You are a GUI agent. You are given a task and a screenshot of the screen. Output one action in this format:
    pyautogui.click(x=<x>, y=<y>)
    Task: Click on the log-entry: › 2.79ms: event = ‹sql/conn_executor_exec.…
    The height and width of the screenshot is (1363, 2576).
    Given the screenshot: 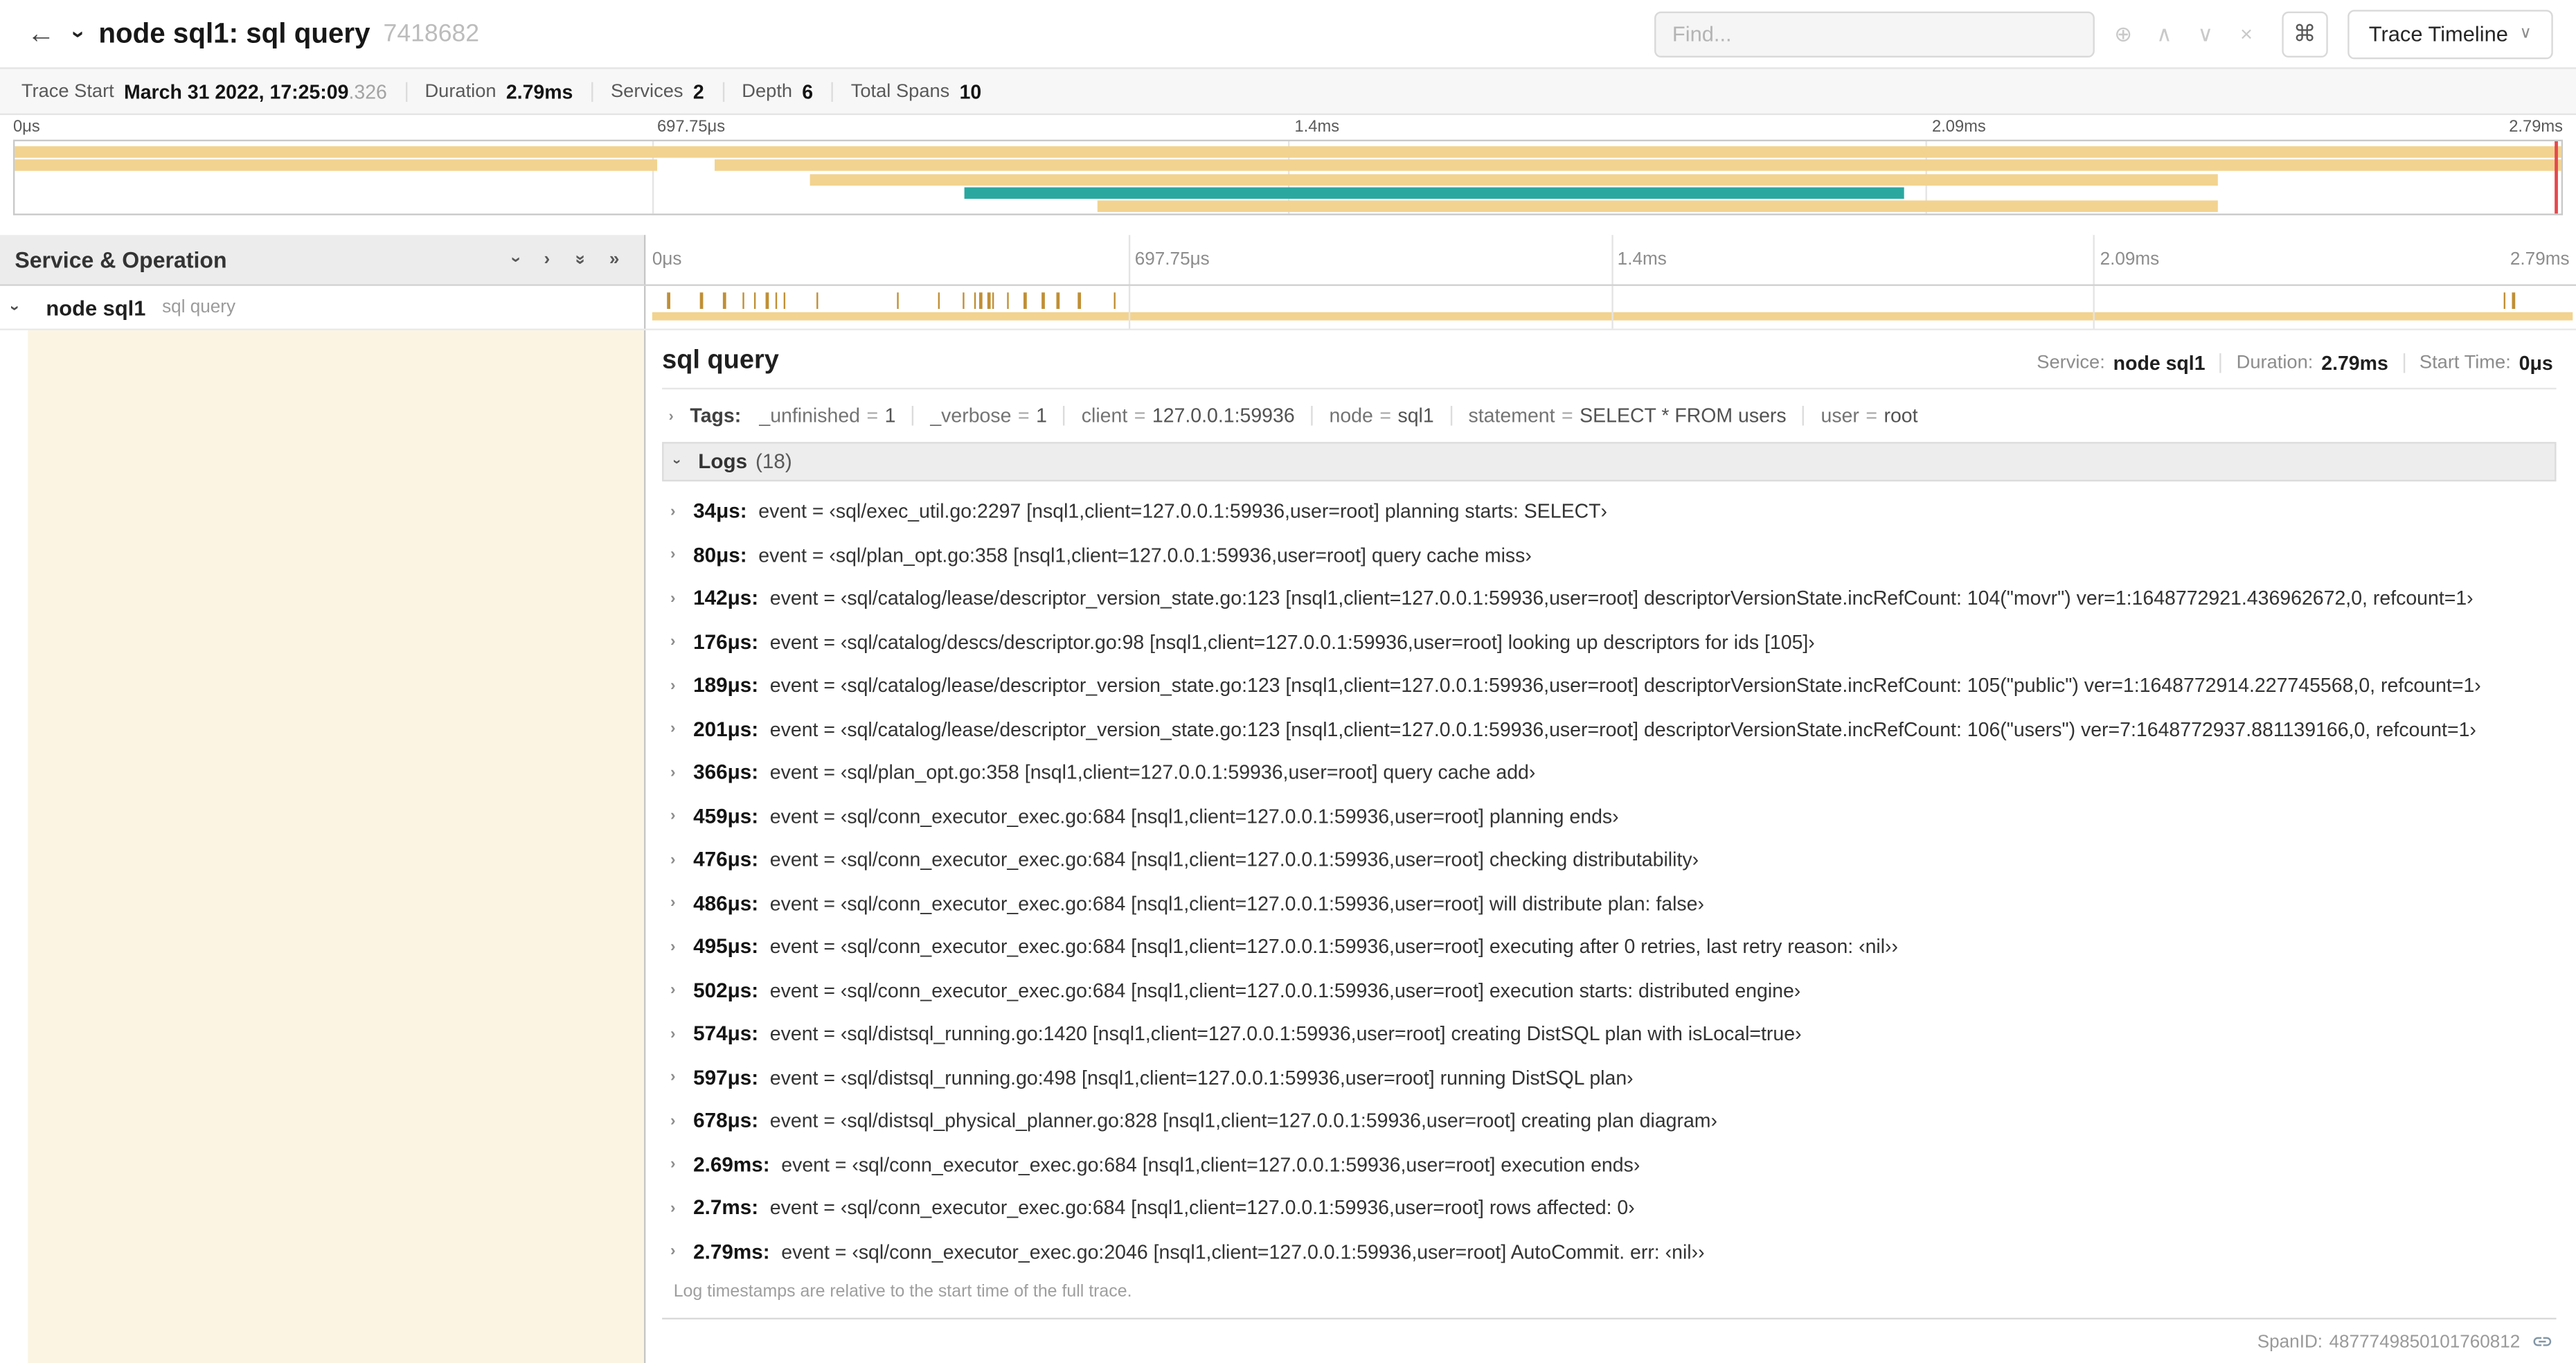 What is the action you would take?
    pyautogui.click(x=1613, y=1252)
    